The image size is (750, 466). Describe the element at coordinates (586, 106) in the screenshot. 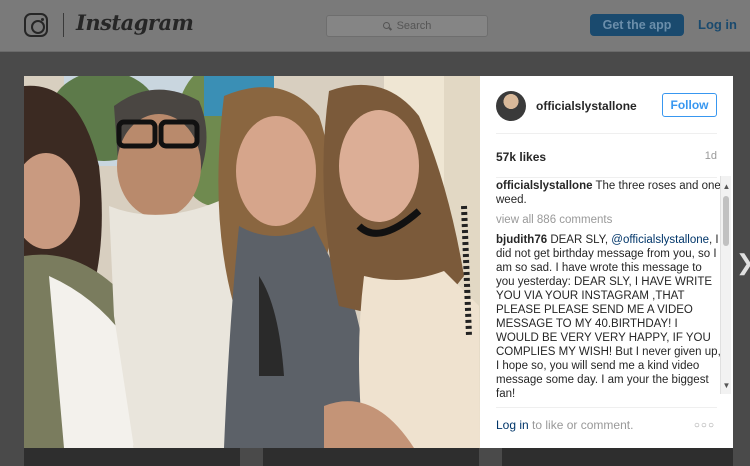

I see `post-username: officialslystallone` at that location.